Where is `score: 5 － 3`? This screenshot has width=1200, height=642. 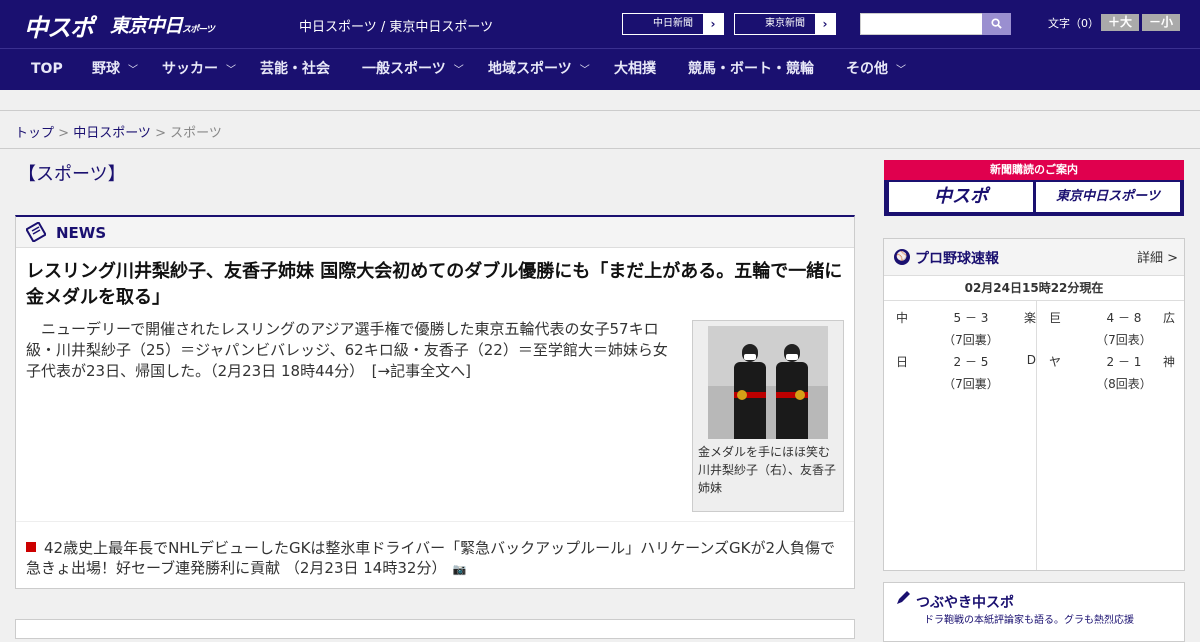
score: 5 － 3 is located at coordinates (971, 318).